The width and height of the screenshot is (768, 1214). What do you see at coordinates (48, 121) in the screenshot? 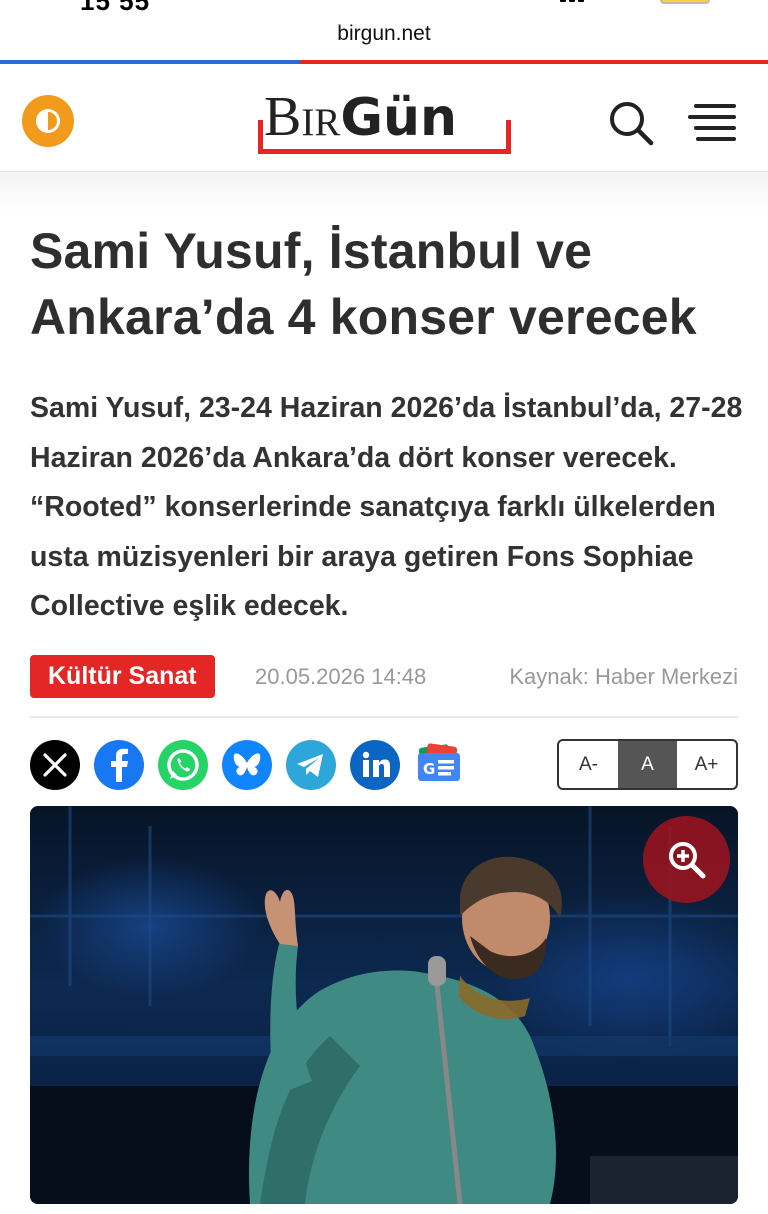
I see `theme-toggle-icon` at bounding box center [48, 121].